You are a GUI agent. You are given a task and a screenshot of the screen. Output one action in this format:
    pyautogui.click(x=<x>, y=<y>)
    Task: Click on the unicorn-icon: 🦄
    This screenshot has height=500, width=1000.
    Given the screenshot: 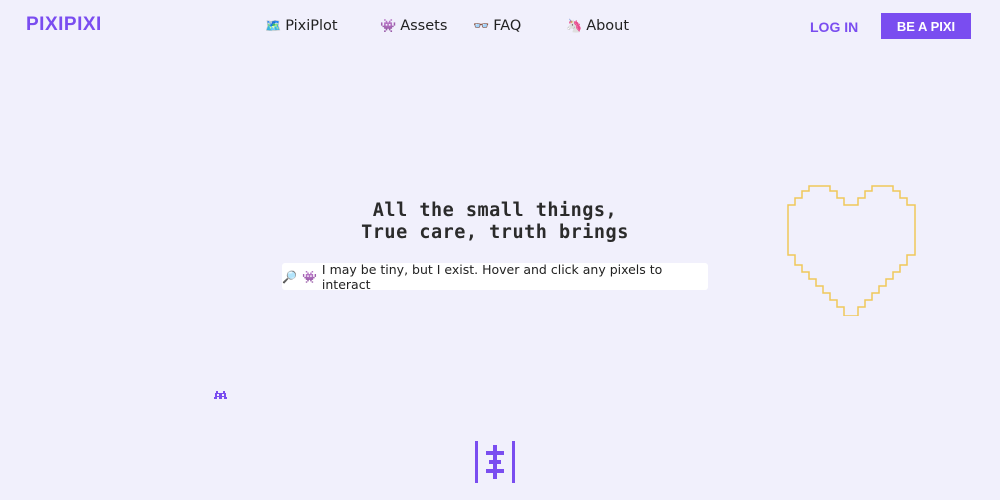 What is the action you would take?
    pyautogui.click(x=574, y=26)
    